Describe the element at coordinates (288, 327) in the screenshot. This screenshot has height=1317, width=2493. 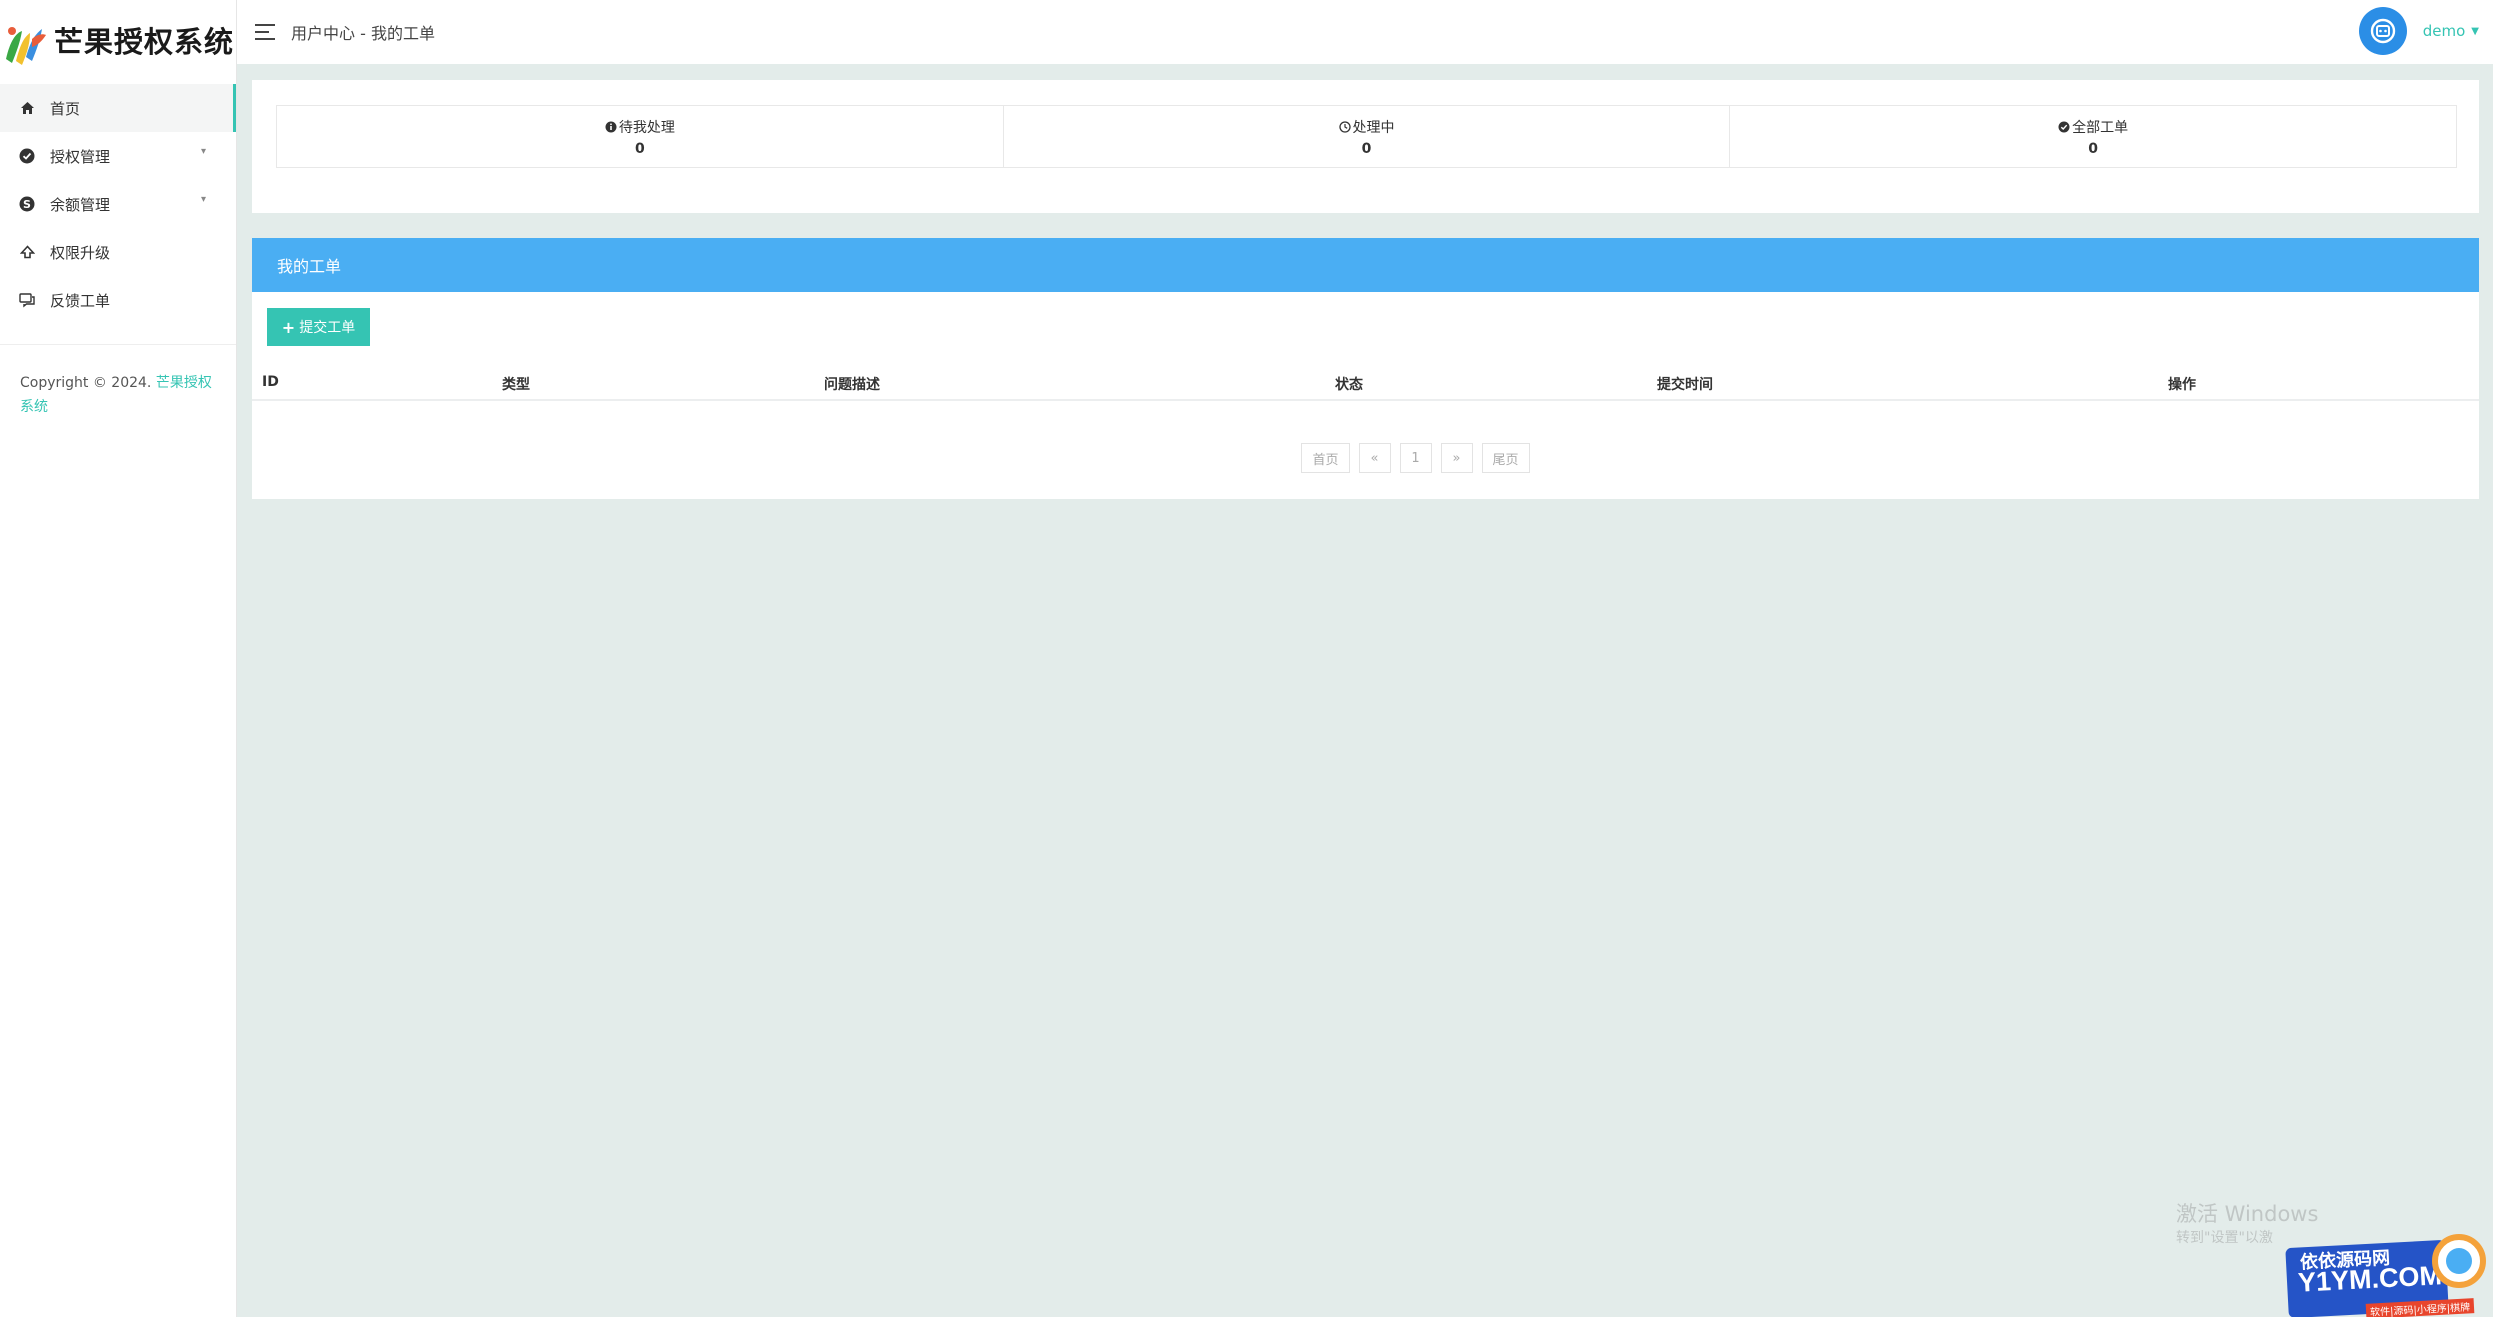
I see `plus-icon: +` at that location.